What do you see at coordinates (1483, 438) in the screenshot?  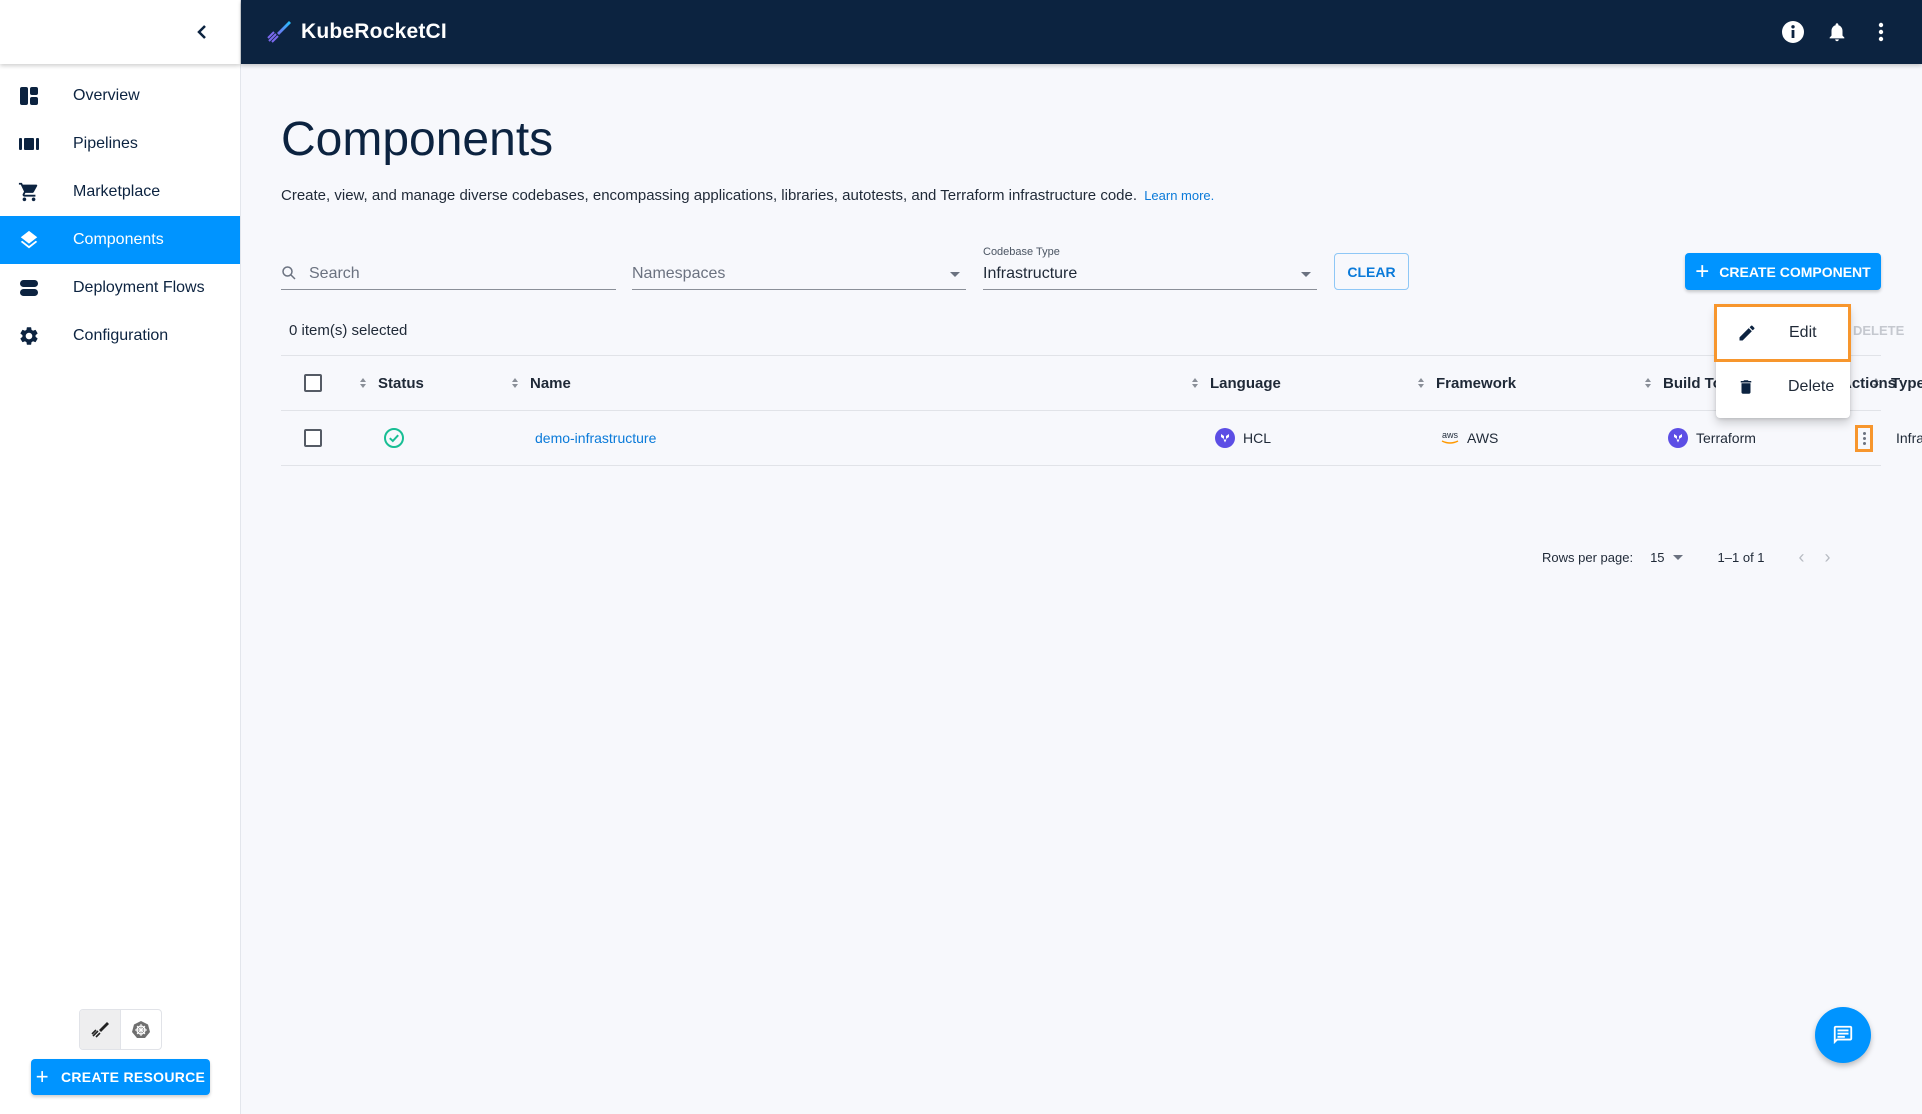 I see `framework-value: AWS` at bounding box center [1483, 438].